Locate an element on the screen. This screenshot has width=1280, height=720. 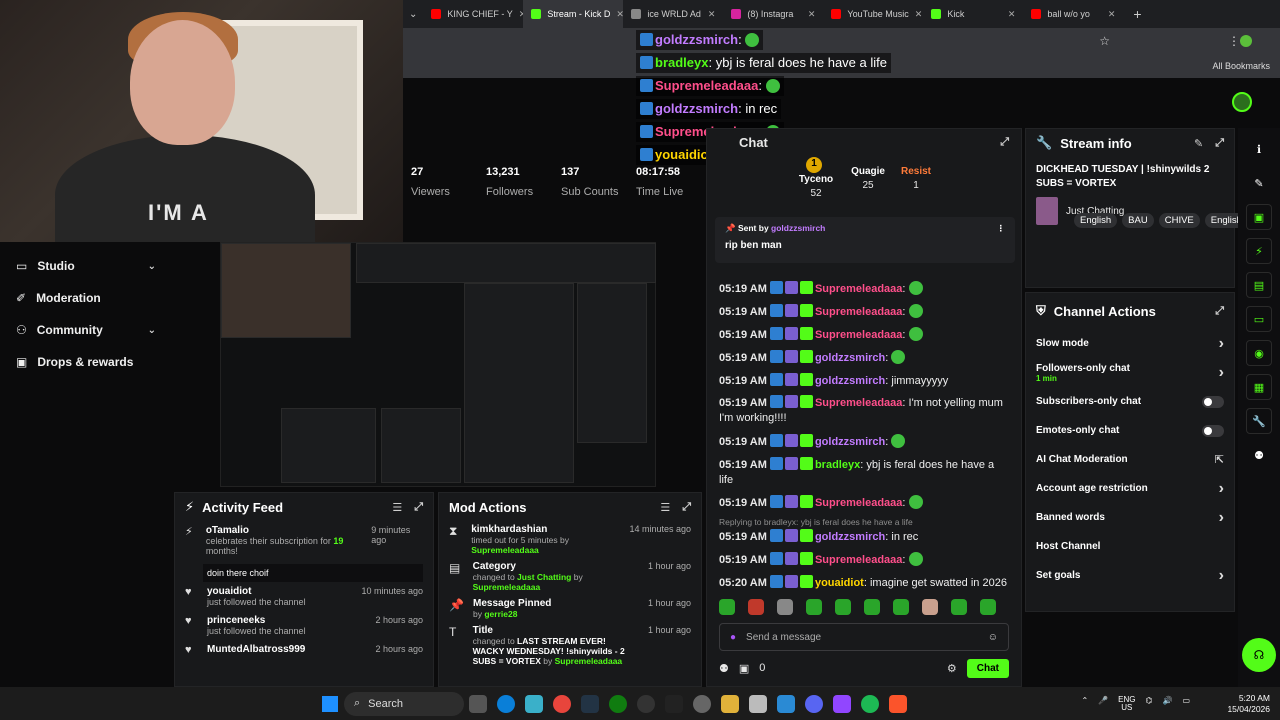
chevron-up-icon: ⌃ is located at coordinates (1084, 704).